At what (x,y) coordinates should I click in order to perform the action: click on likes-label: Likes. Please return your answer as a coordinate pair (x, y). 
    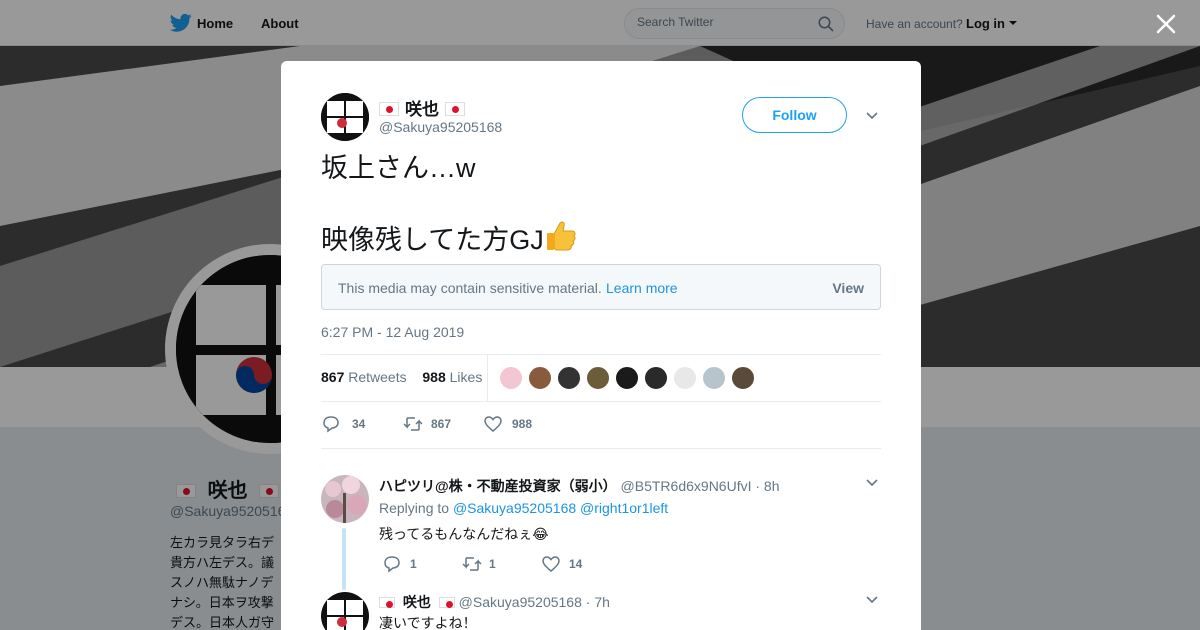
    Looking at the image, I should click on (466, 377).